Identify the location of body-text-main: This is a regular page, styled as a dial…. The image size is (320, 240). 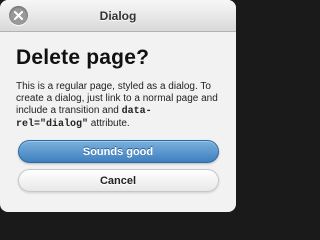
(117, 98).